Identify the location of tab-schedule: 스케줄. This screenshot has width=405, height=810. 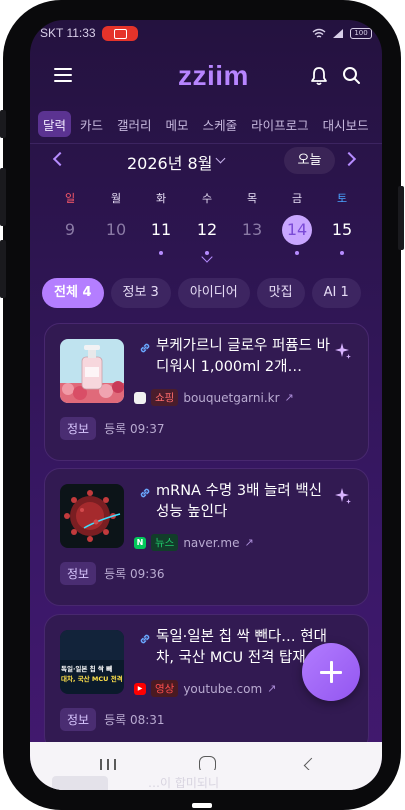
(220, 124).